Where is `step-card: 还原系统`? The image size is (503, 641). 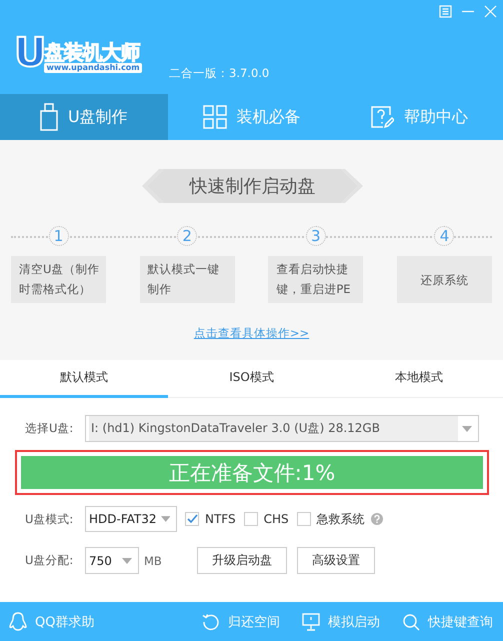 step-card: 还原系统 is located at coordinates (444, 279).